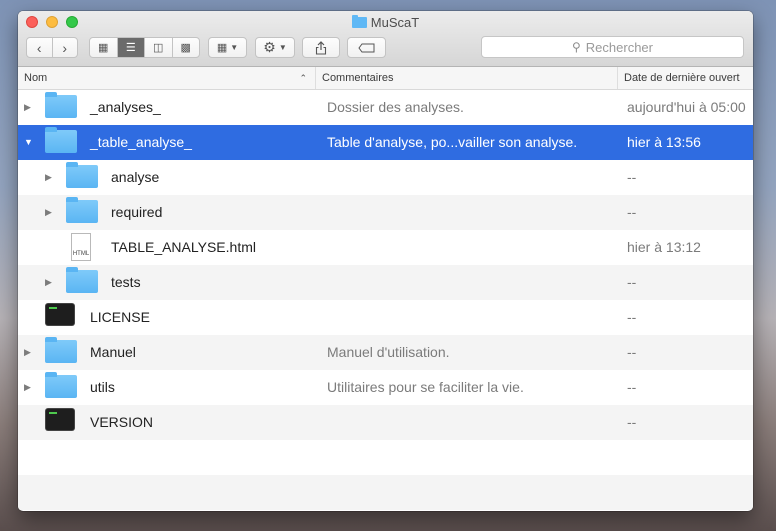  I want to click on file-name: TABLE_ANALYSE.html, so click(183, 247).